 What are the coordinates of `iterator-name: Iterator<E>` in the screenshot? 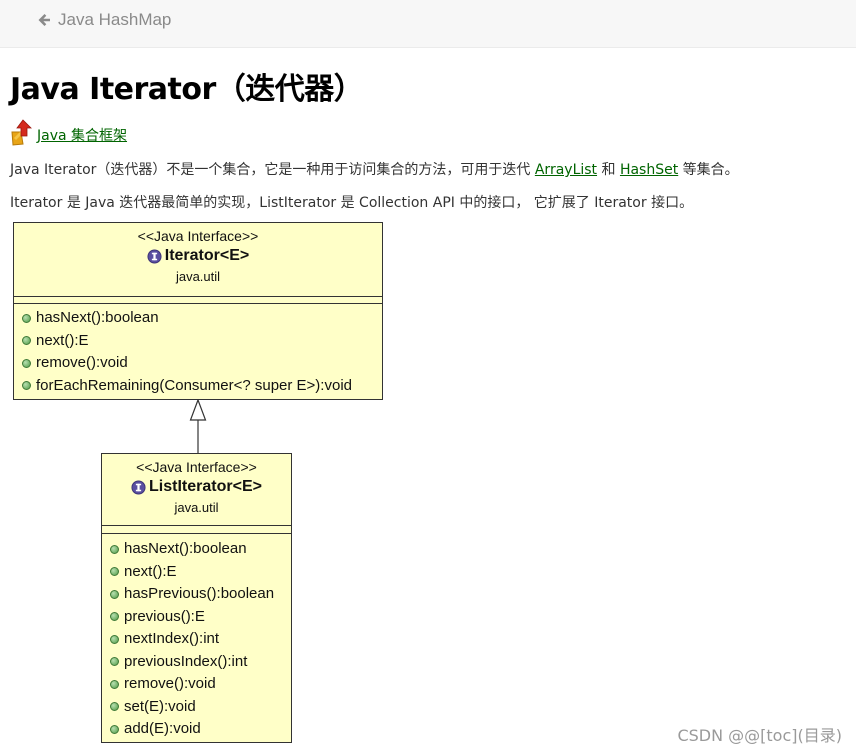 It's located at (198, 256).